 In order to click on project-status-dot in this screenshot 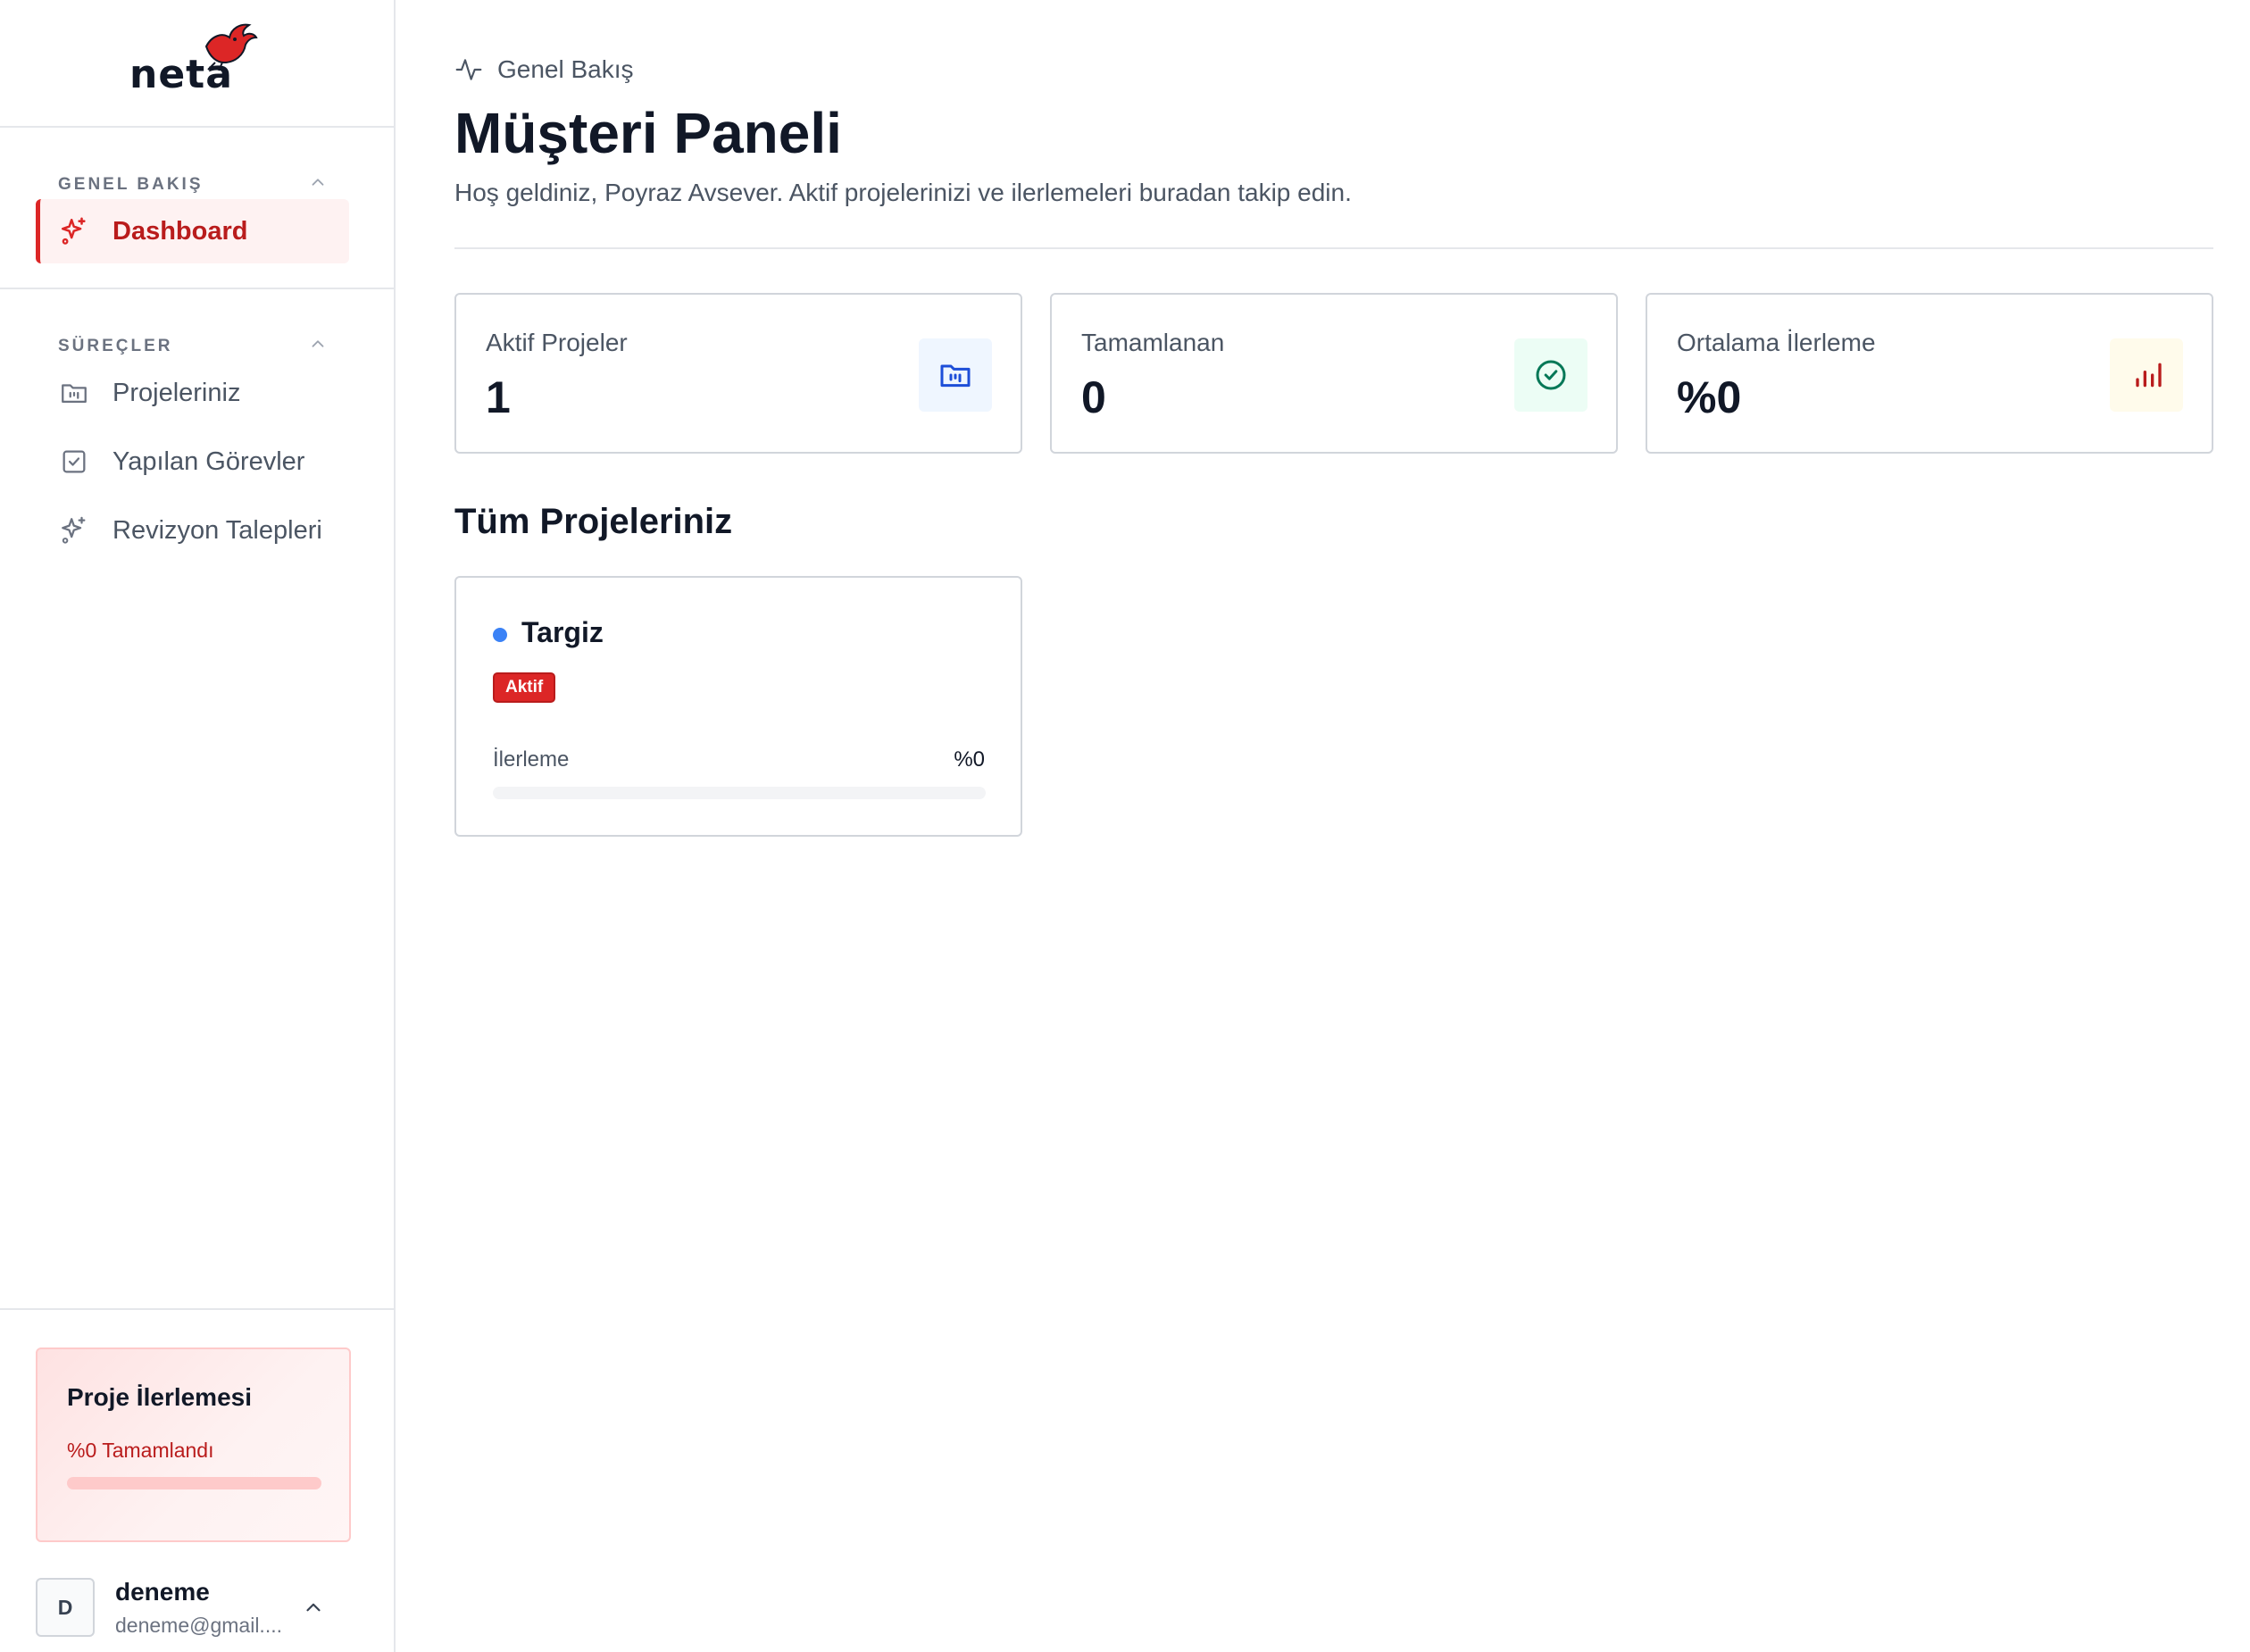, I will do `click(500, 635)`.